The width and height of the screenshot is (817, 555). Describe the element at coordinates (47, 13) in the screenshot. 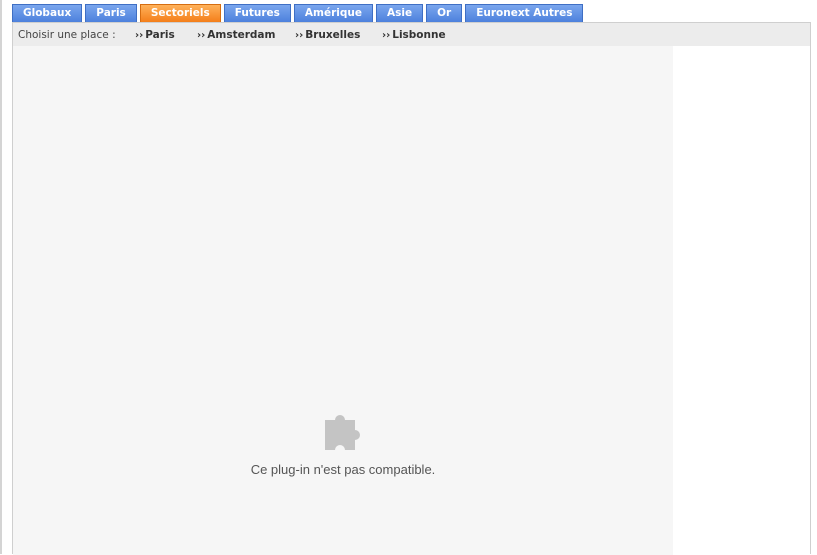

I see `tab-globaux: Globaux` at that location.